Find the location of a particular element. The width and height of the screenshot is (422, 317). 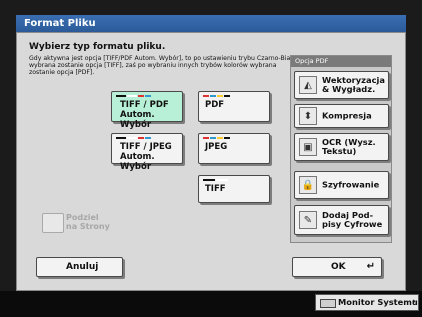

ok-button: OK ↵ is located at coordinates (337, 267).